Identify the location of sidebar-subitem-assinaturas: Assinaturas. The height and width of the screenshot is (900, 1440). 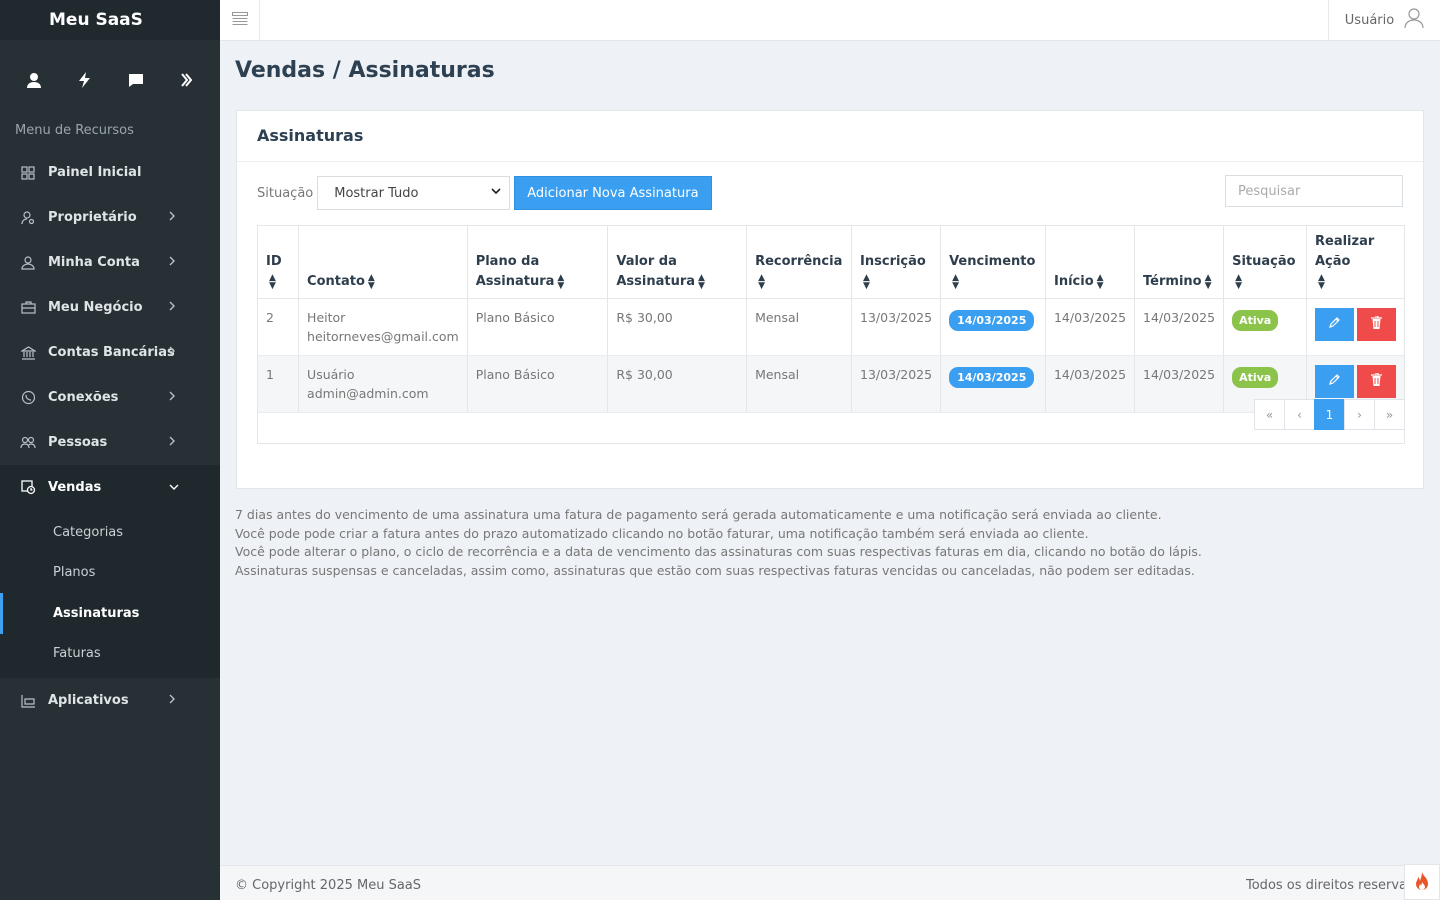
(110, 613).